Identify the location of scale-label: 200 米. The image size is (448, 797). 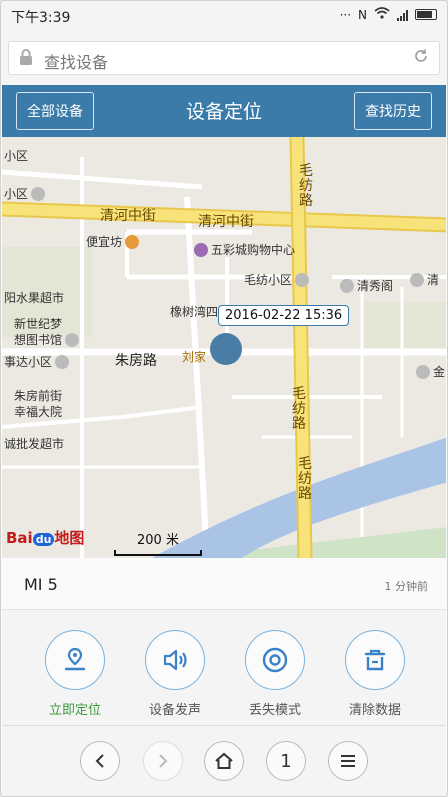
(158, 540).